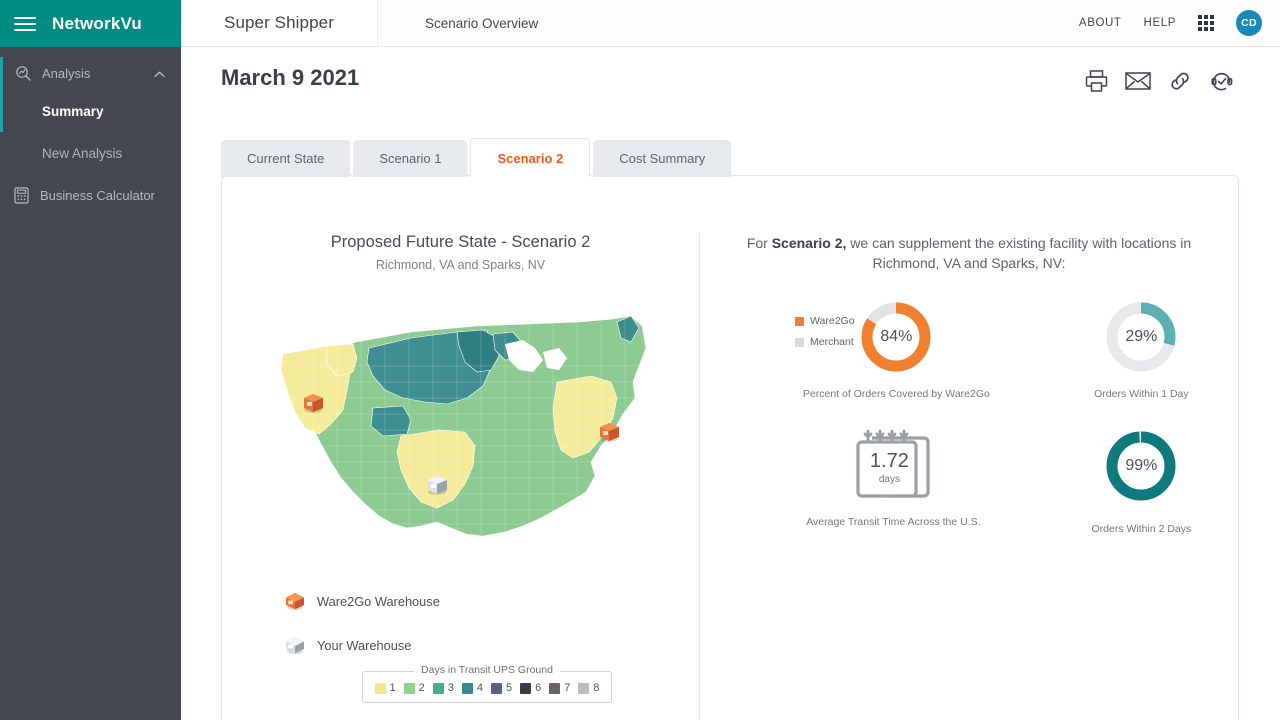 The height and width of the screenshot is (720, 1280). What do you see at coordinates (559, 688) in the screenshot?
I see `transit-swatch-7: 7` at bounding box center [559, 688].